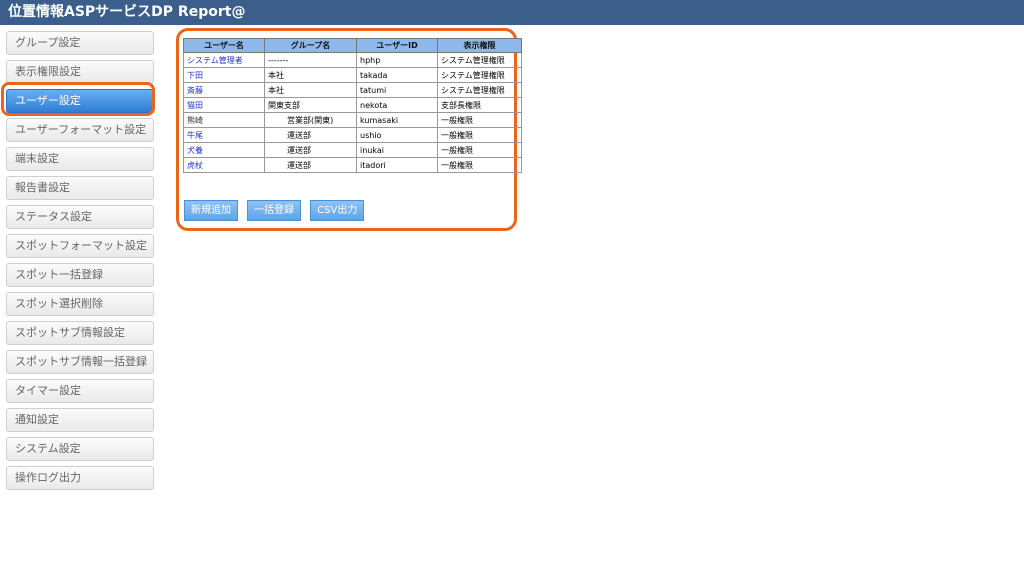 The height and width of the screenshot is (565, 1024). Describe the element at coordinates (224, 120) in the screenshot. I see `user-name-text: 熊崎` at that location.